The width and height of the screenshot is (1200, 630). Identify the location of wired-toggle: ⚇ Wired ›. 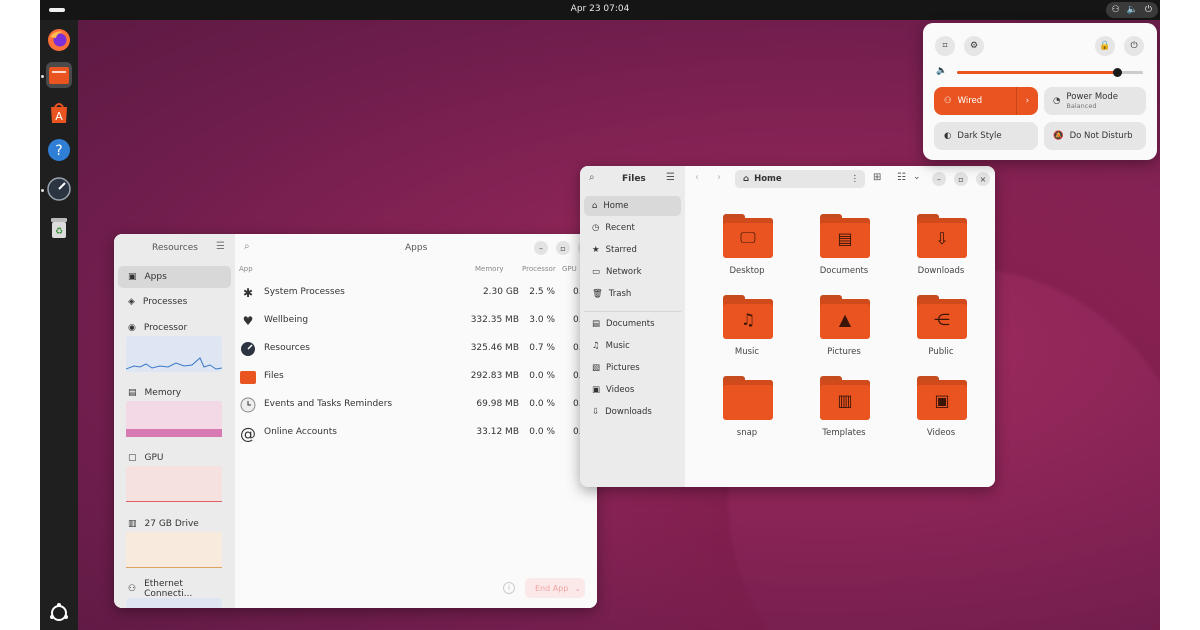
(986, 101).